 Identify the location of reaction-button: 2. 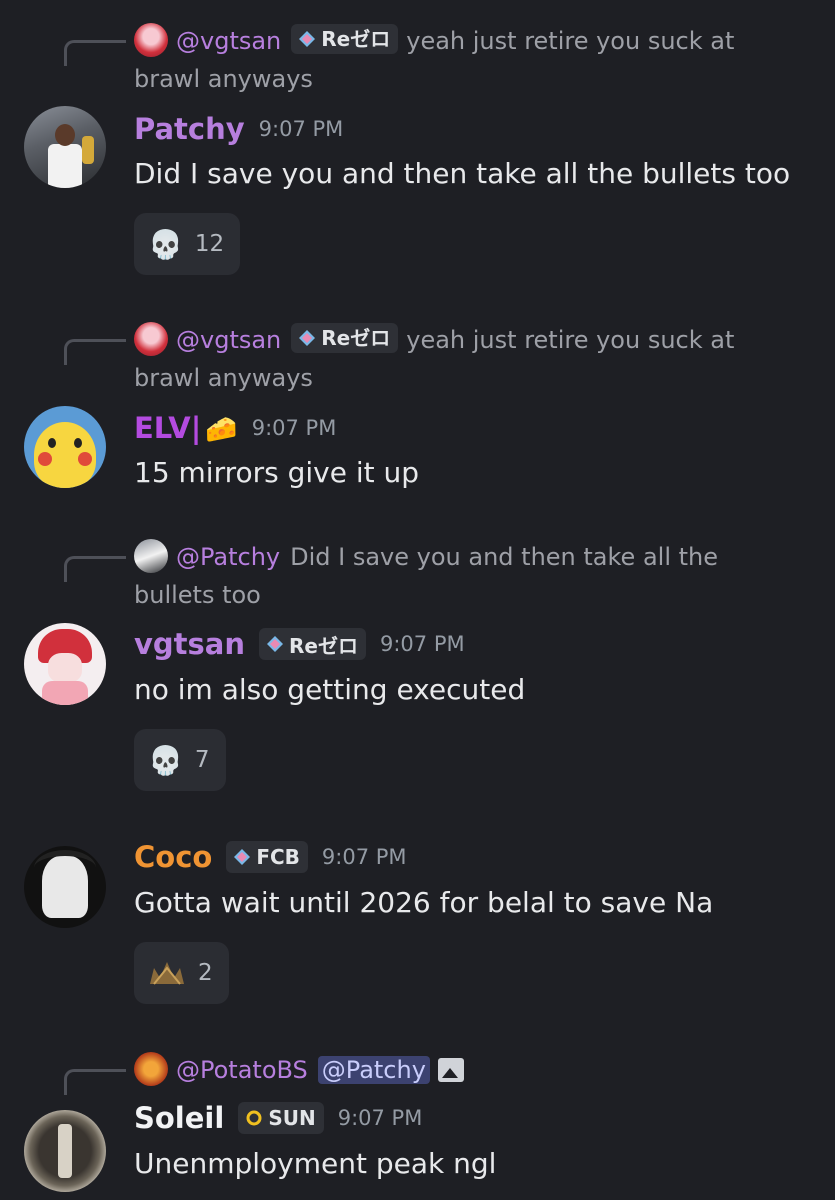
(181, 973).